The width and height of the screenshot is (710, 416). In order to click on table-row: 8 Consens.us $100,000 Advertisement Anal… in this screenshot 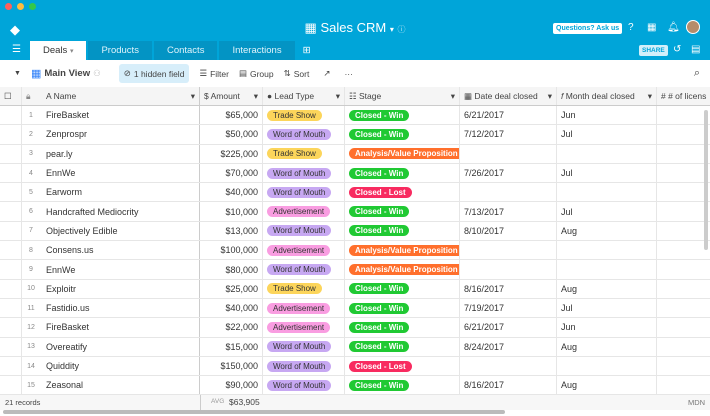, I will do `click(355, 251)`.